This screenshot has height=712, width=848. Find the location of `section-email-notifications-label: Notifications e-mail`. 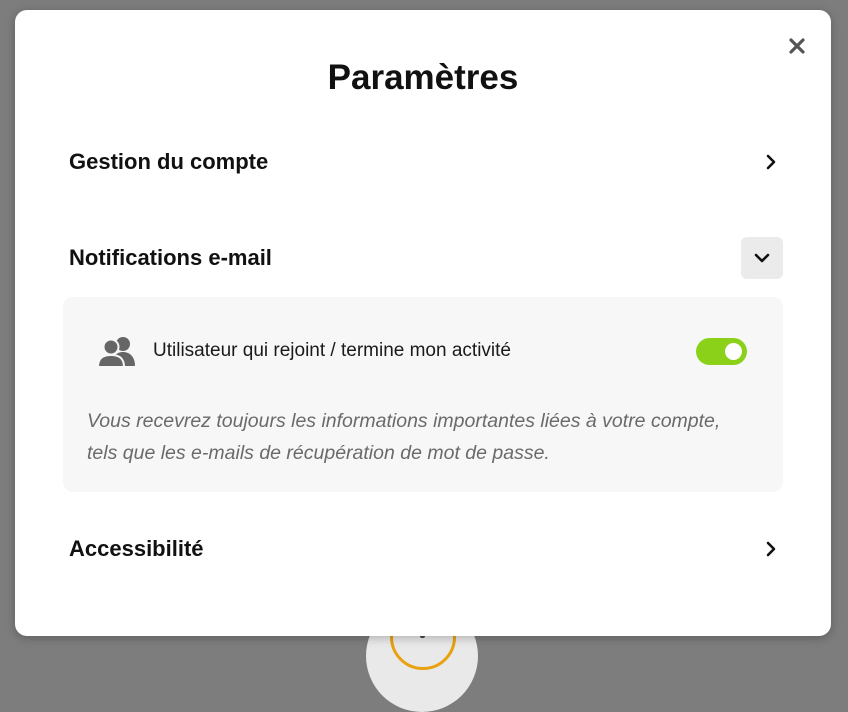

section-email-notifications-label: Notifications e-mail is located at coordinates (170, 257).